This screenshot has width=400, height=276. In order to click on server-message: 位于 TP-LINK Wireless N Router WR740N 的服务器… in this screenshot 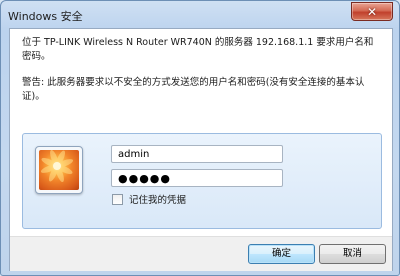, I will do `click(198, 49)`.